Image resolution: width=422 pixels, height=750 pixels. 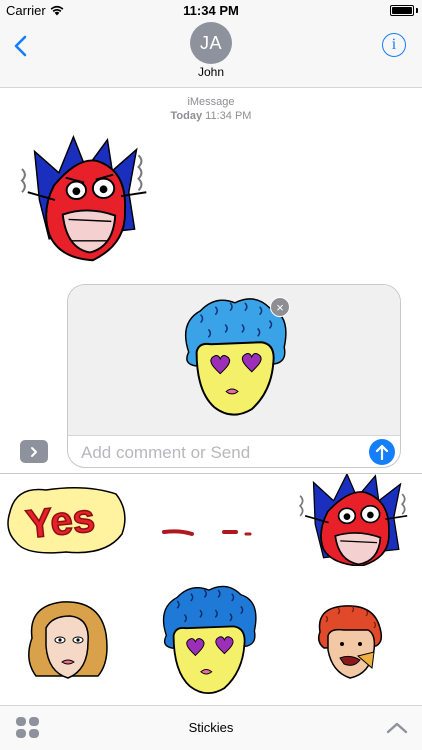 I want to click on status-time: 11:34 PM, so click(x=211, y=10).